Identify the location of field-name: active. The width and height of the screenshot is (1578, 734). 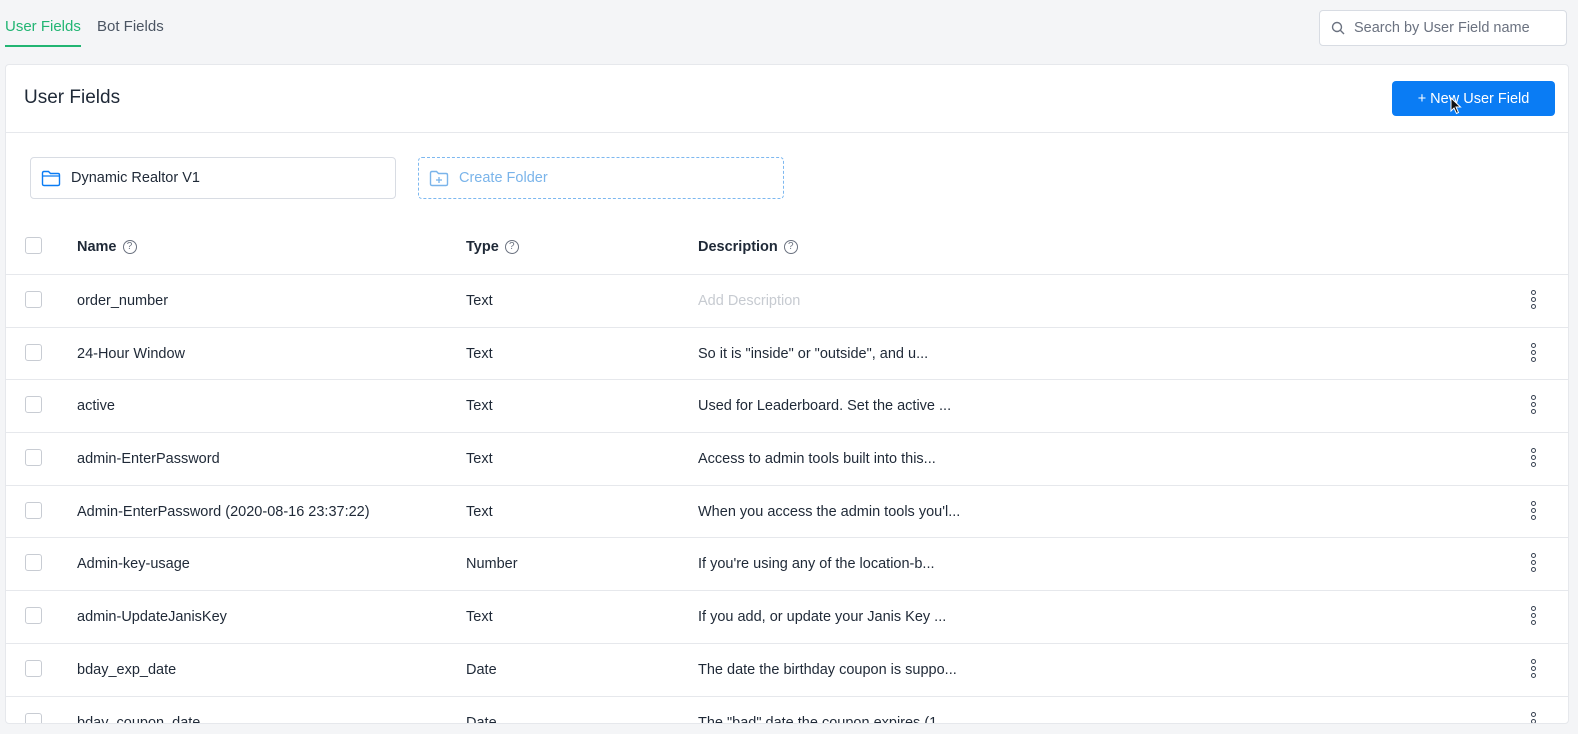
(96, 406).